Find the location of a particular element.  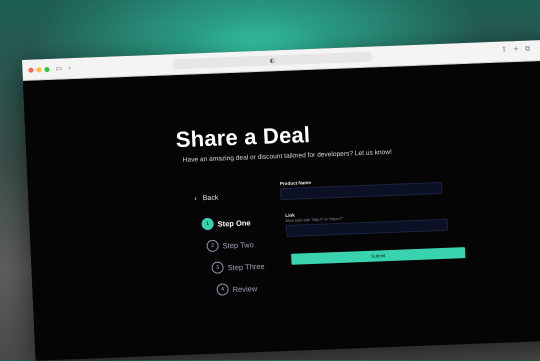

step-one: 1 Step One is located at coordinates (226, 223).